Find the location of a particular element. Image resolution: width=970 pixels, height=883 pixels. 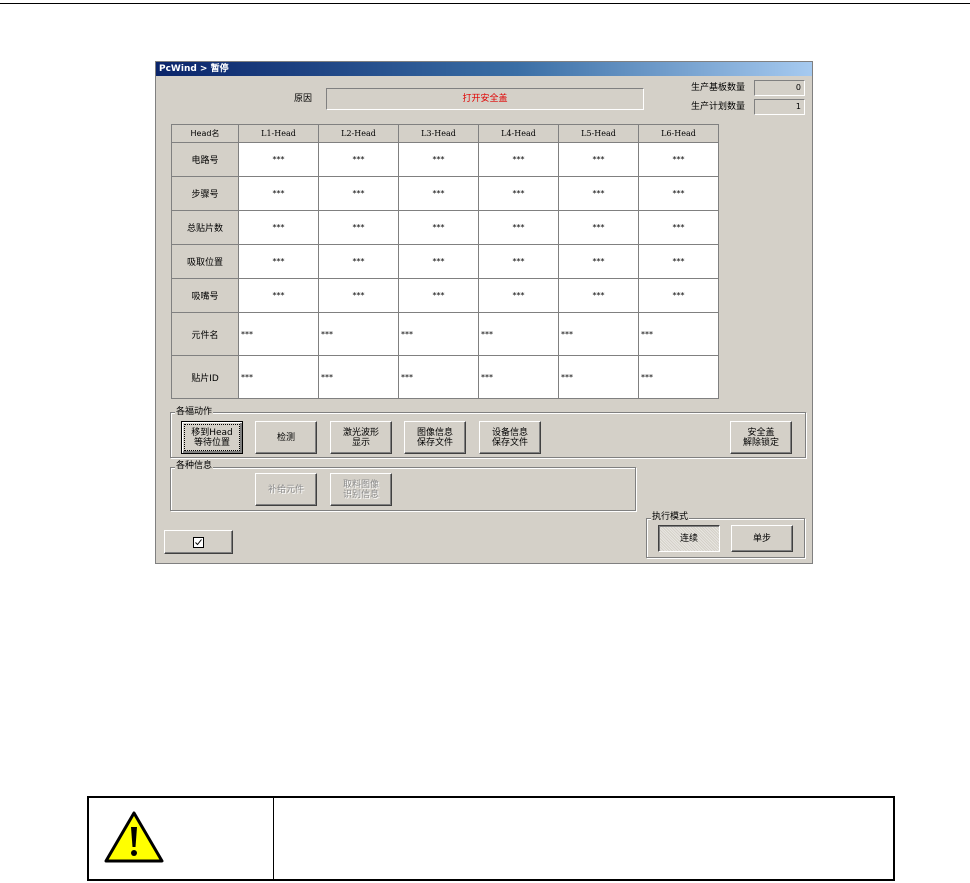

save-image-info-button: 图像信息 保存文件 is located at coordinates (435, 437).